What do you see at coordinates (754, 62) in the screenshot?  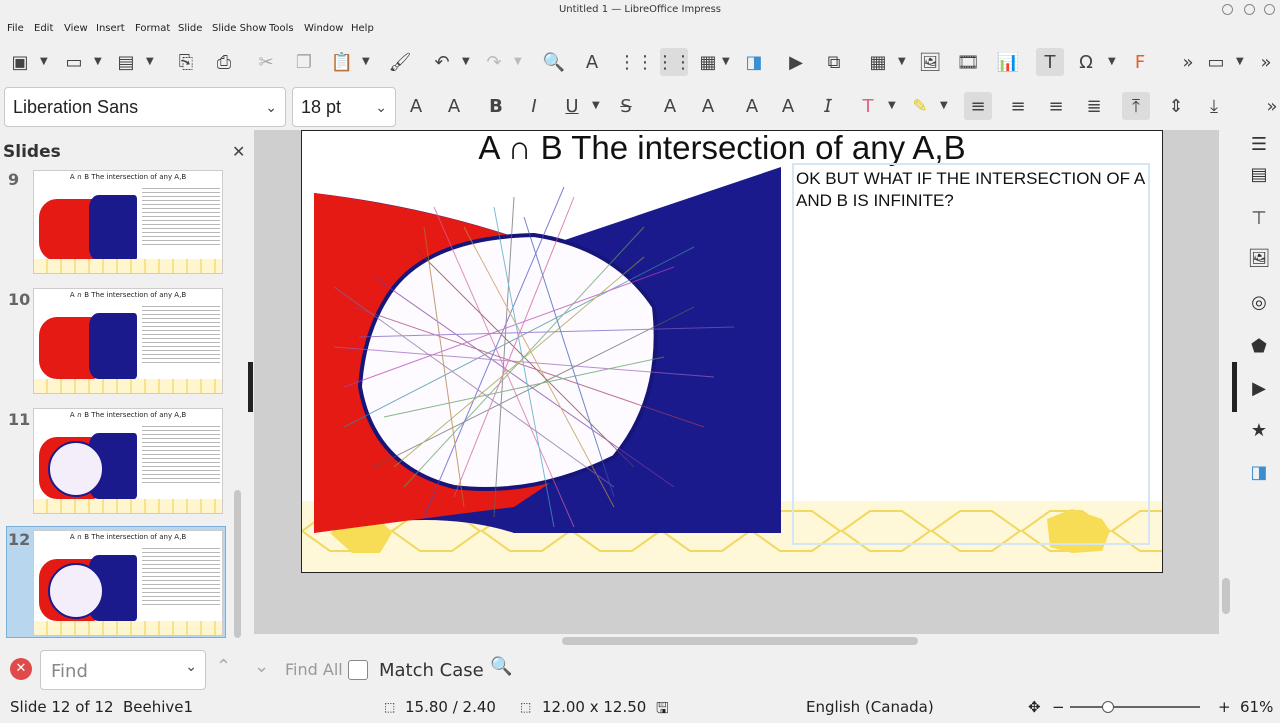 I see `comment-icon: ◨` at bounding box center [754, 62].